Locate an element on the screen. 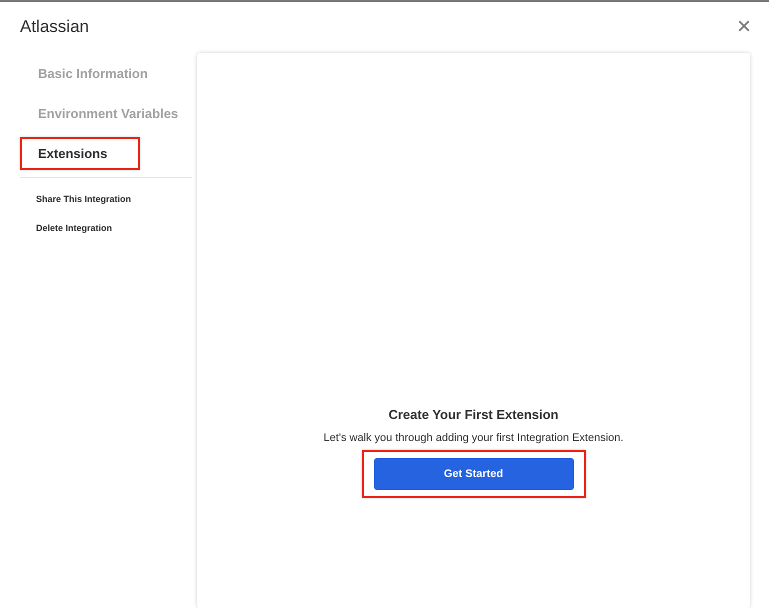 The image size is (769, 608). window-title: Atlassian is located at coordinates (54, 27).